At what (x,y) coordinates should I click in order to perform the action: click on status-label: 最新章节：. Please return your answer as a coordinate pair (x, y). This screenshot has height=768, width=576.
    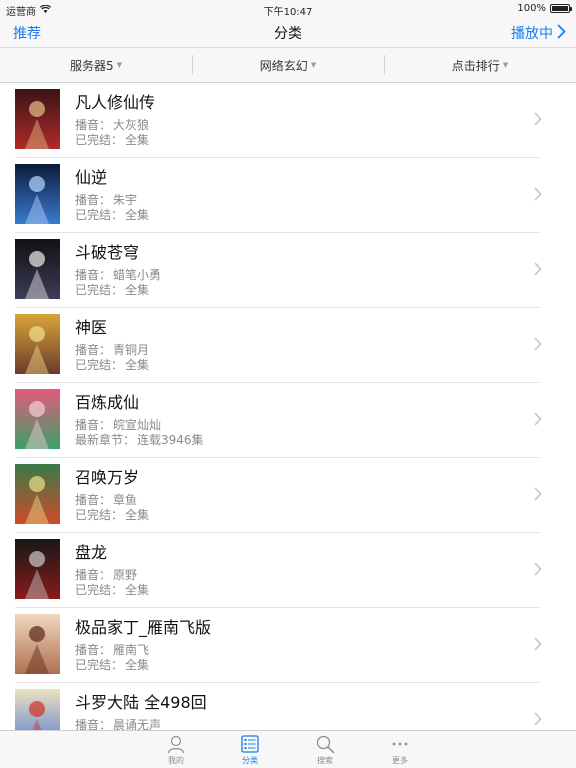
    Looking at the image, I should click on (105, 440).